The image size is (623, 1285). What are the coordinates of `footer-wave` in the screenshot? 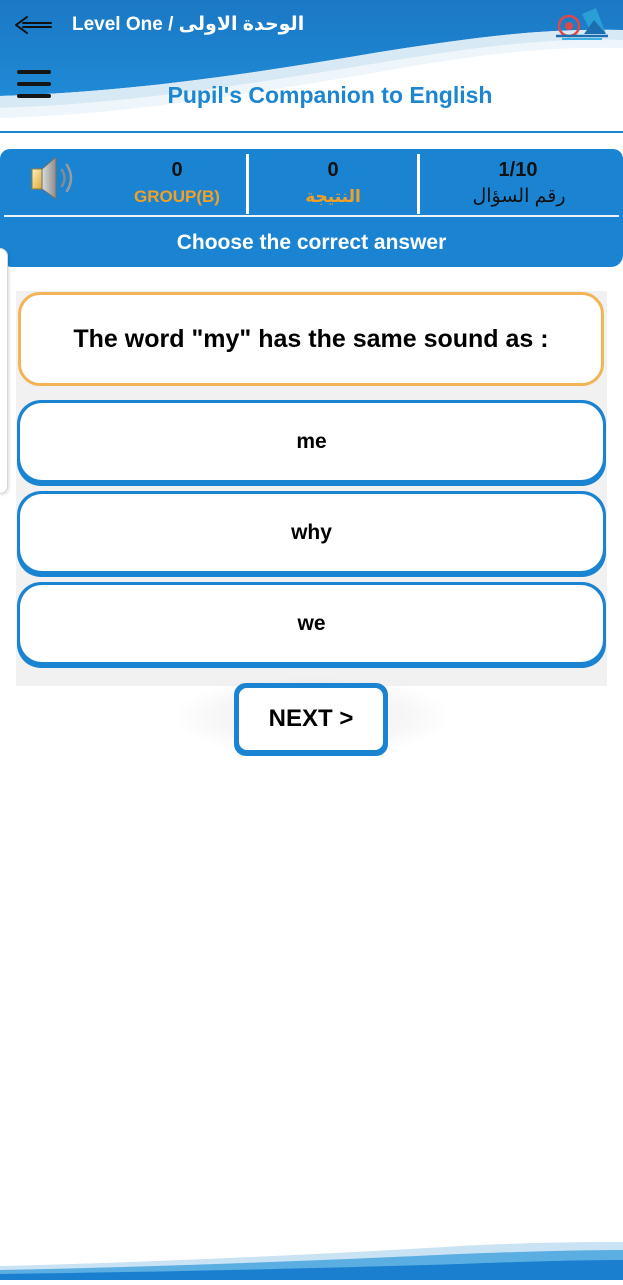 It's located at (311, 1255).